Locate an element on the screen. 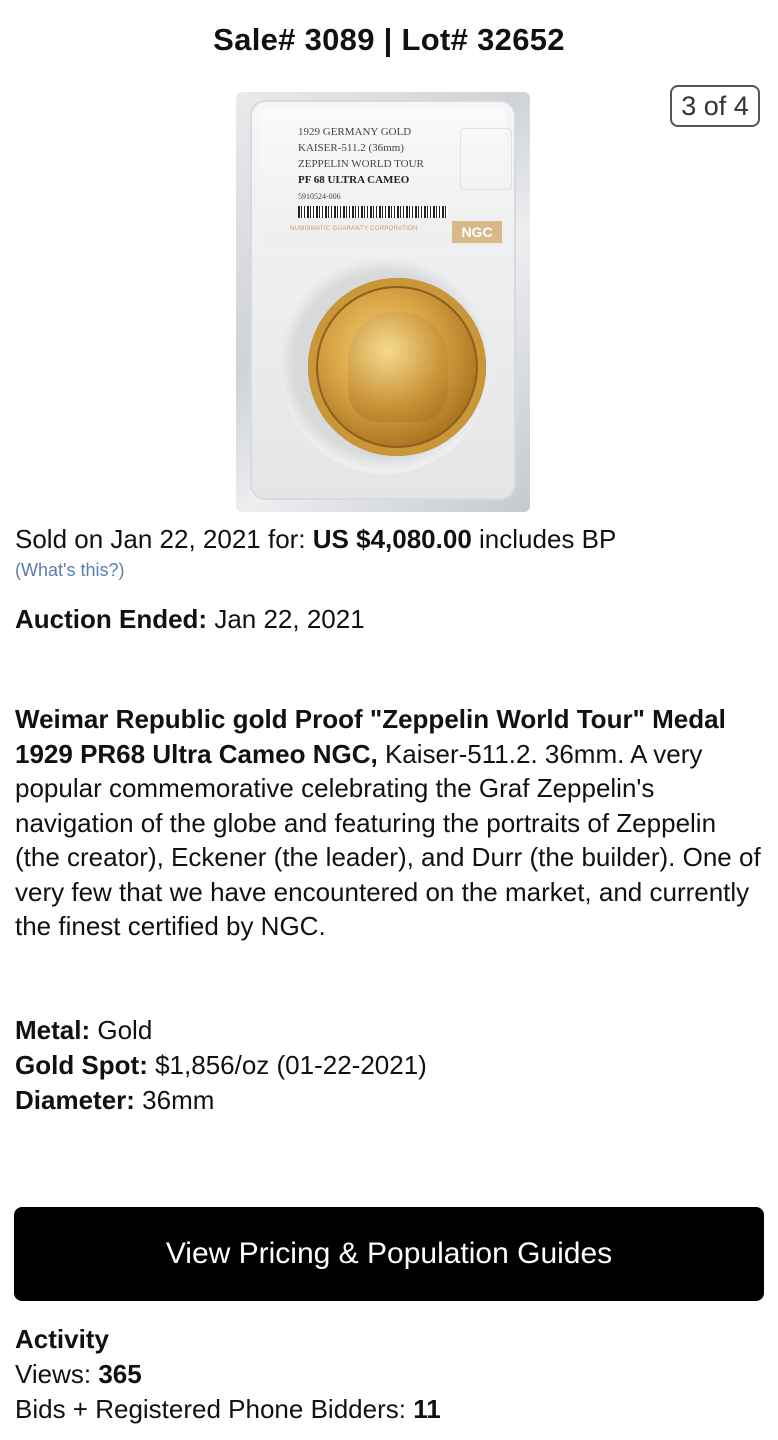  sold-prefix: Sold on Jan 22, 2021 for: is located at coordinates (160, 539).